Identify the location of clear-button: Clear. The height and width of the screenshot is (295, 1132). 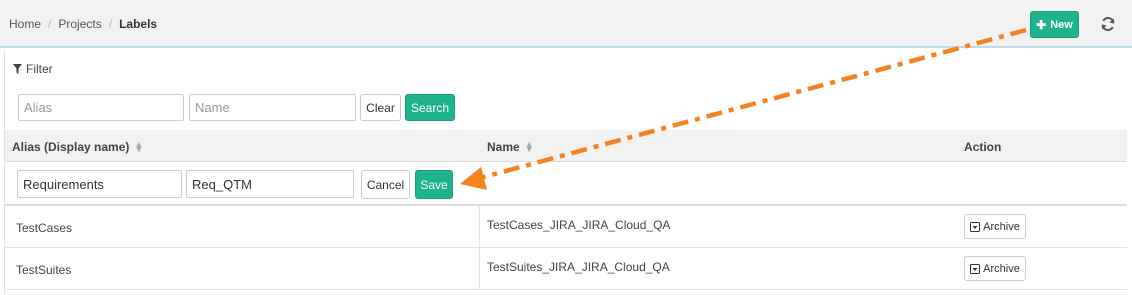
(380, 107).